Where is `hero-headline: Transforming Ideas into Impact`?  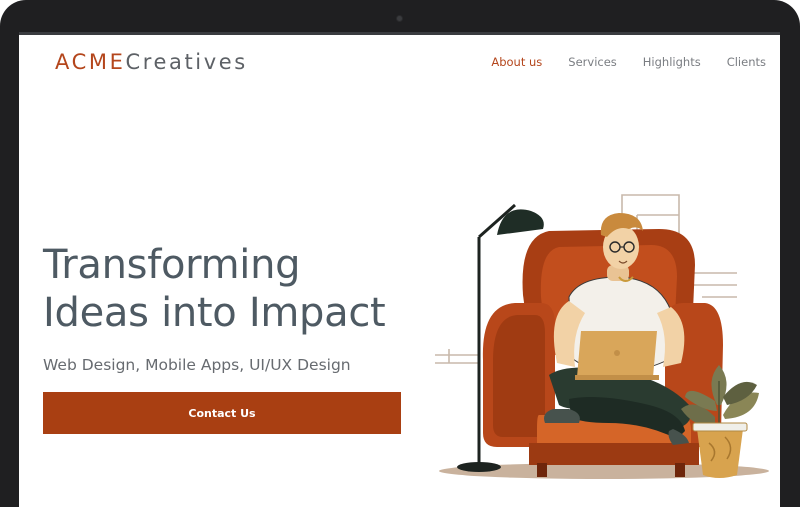 hero-headline: Transforming Ideas into Impact is located at coordinates (233, 289).